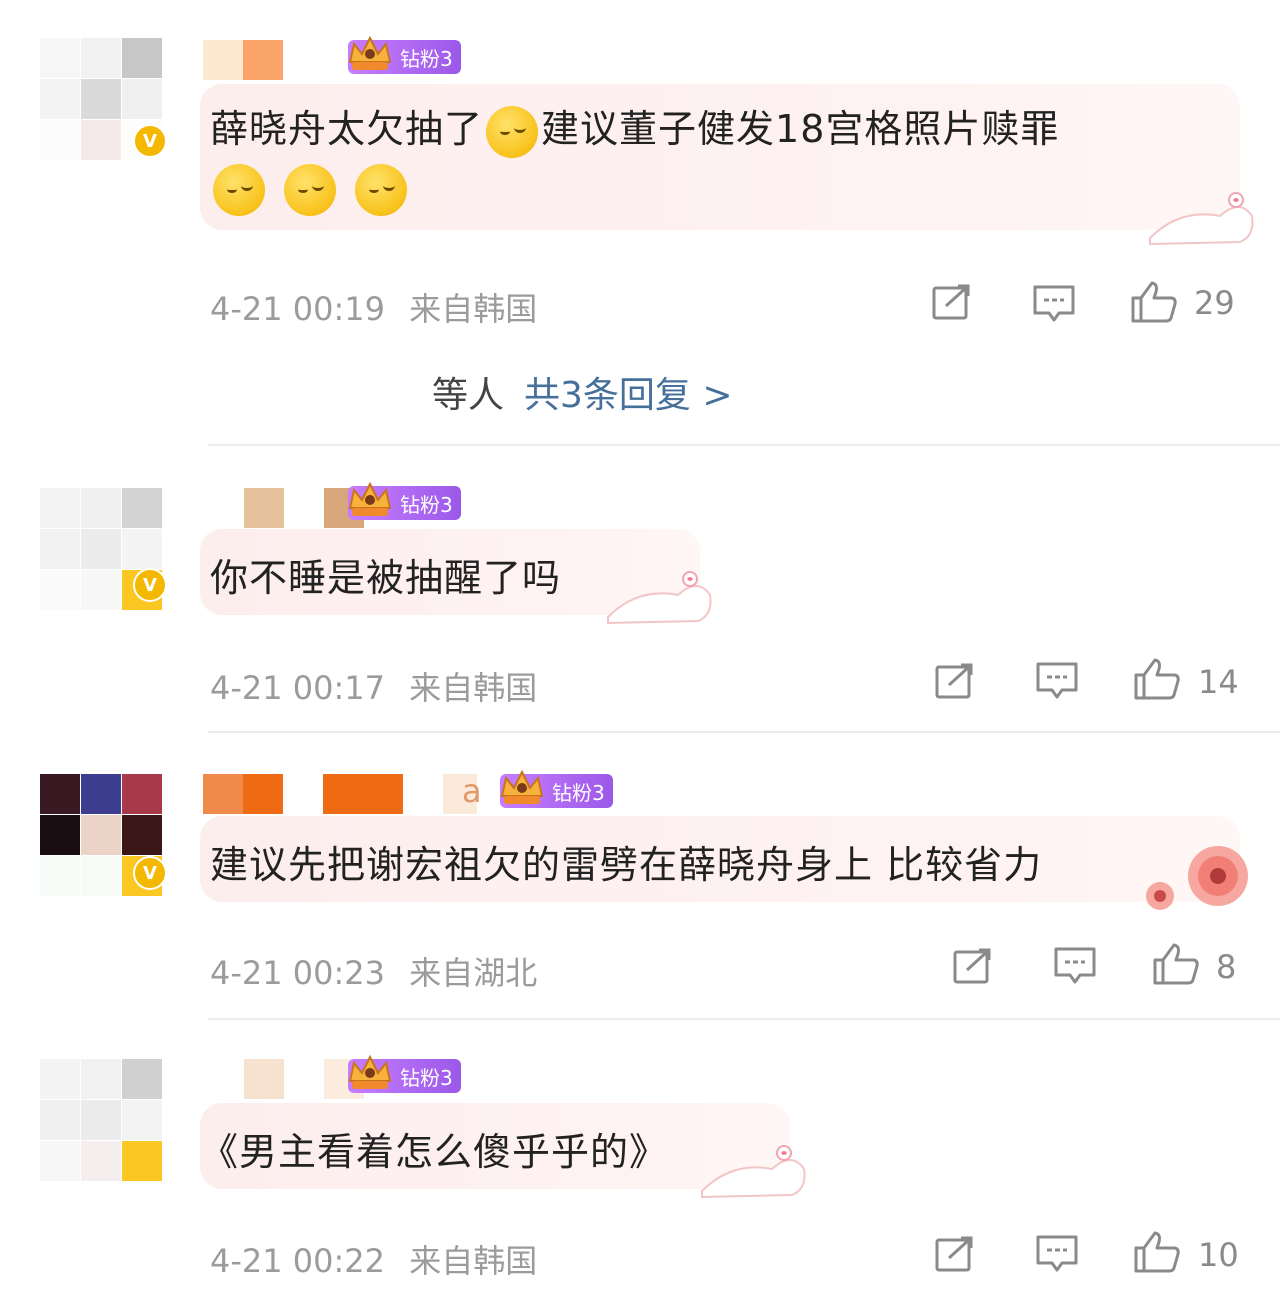 The image size is (1280, 1305). I want to click on comment-meta: 4-21 00:22 来自韩国, so click(373, 1259).